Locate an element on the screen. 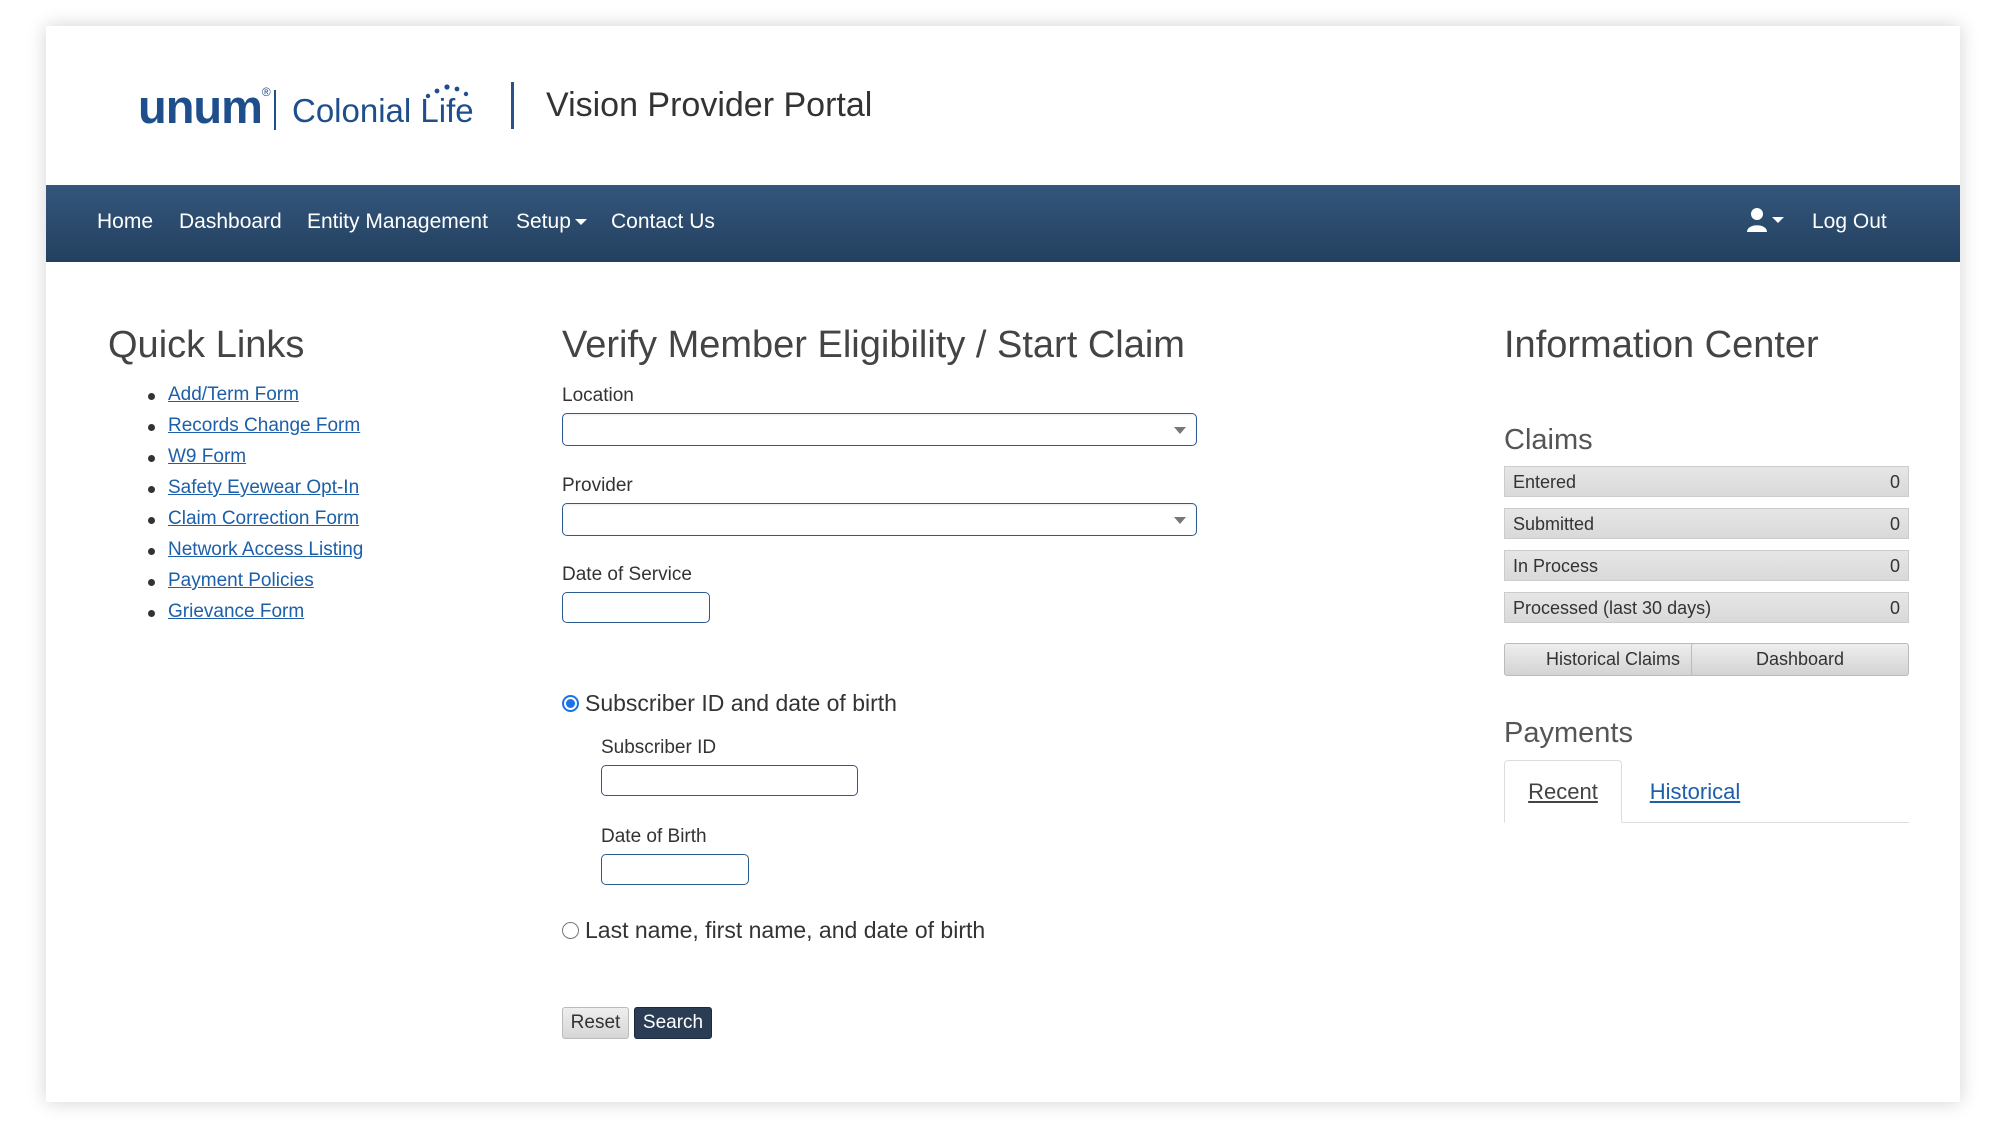  claim-label: Processed (last 30 days) is located at coordinates (1612, 608).